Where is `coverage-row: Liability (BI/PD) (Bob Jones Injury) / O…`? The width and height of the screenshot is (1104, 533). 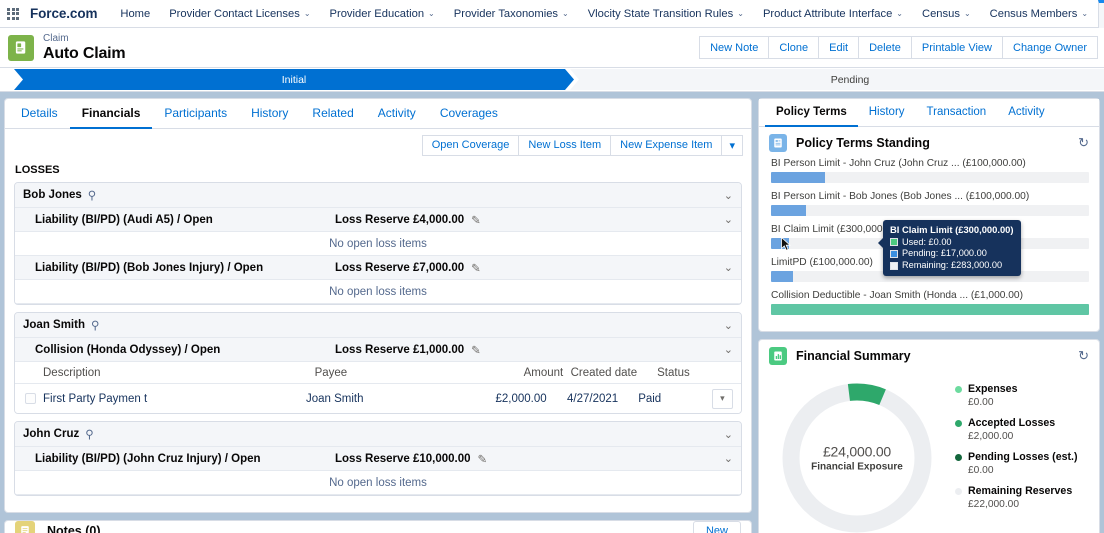
coverage-row: Liability (BI/PD) (Bob Jones Injury) / O… is located at coordinates (378, 268).